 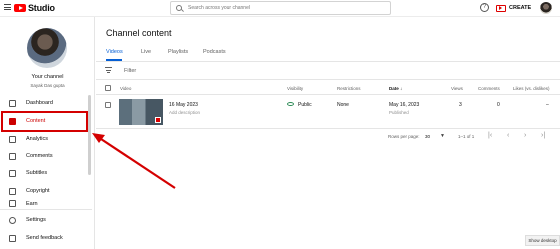 I want to click on analytics-icon, so click(x=12, y=139).